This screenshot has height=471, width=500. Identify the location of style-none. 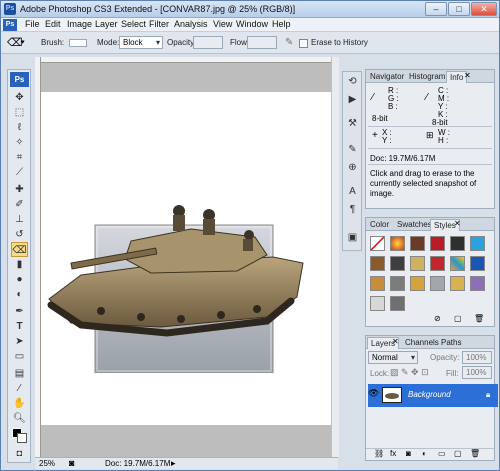
(377, 243).